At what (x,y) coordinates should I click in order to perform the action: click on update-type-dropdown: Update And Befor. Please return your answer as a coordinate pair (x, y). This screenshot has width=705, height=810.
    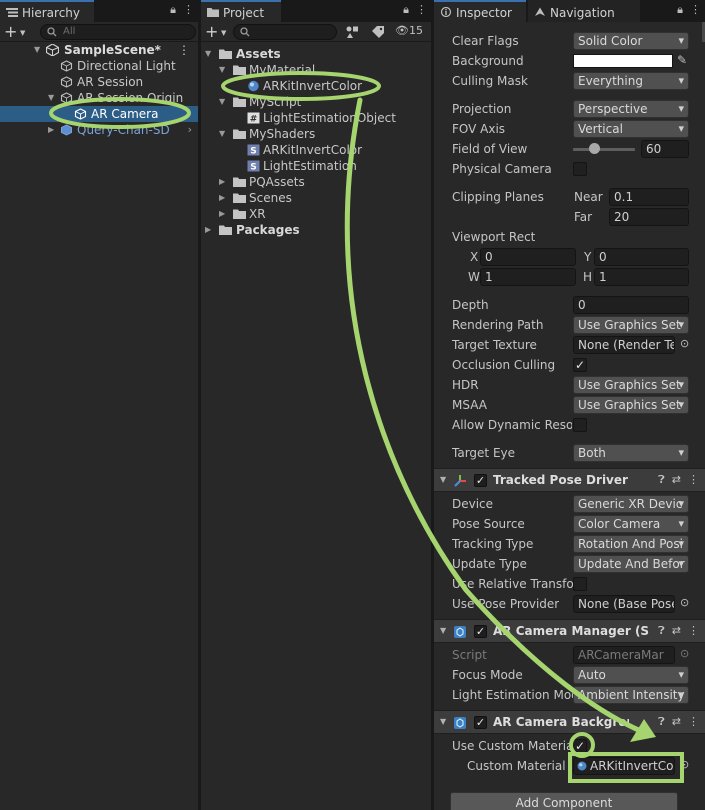
    Looking at the image, I should click on (631, 564).